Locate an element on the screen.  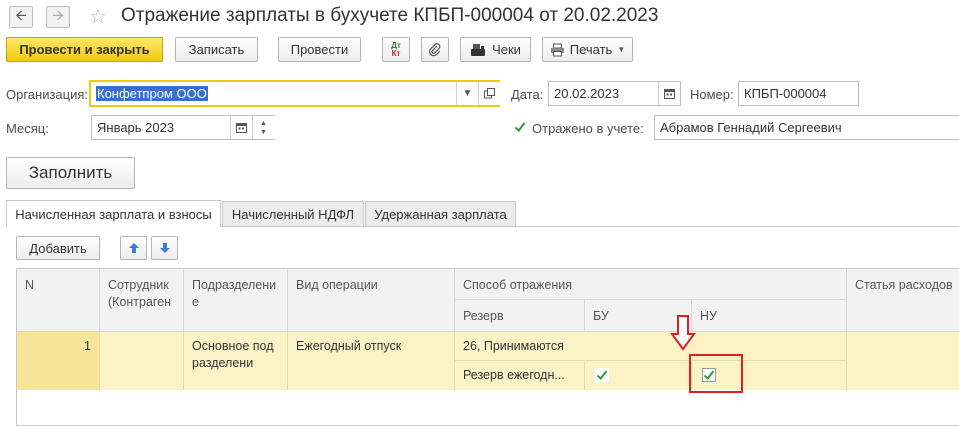
tab-withheld-salary: Удержанная зарплата is located at coordinates (440, 213).